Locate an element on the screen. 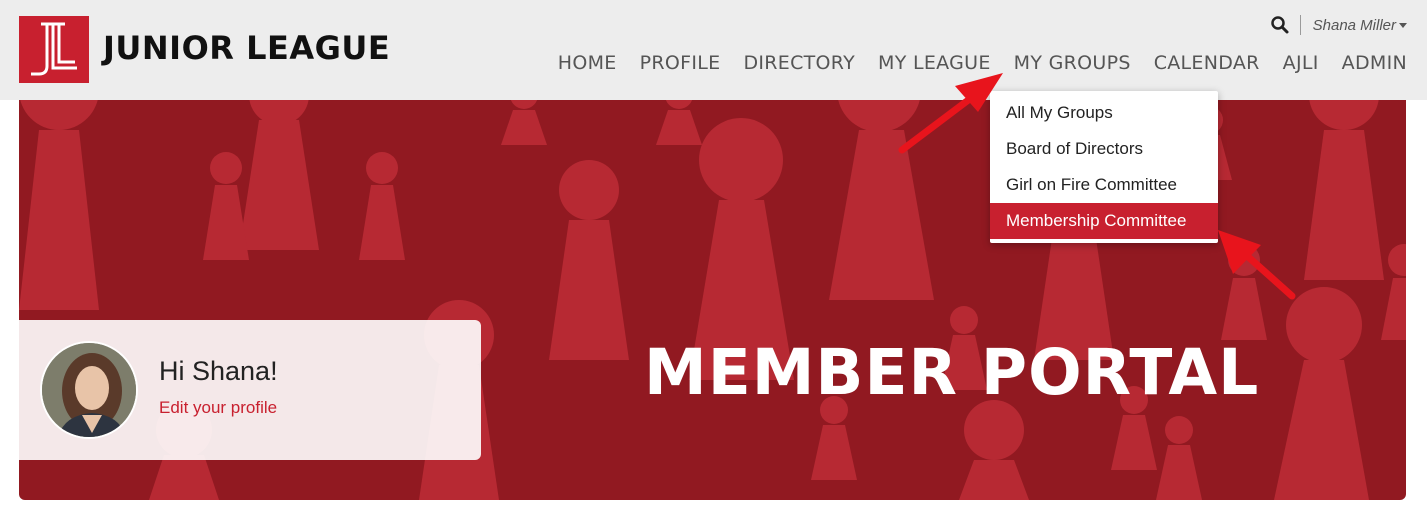  dropdown-item-girl-on-fire-committee: Girl on Fire Committee is located at coordinates (1104, 185).